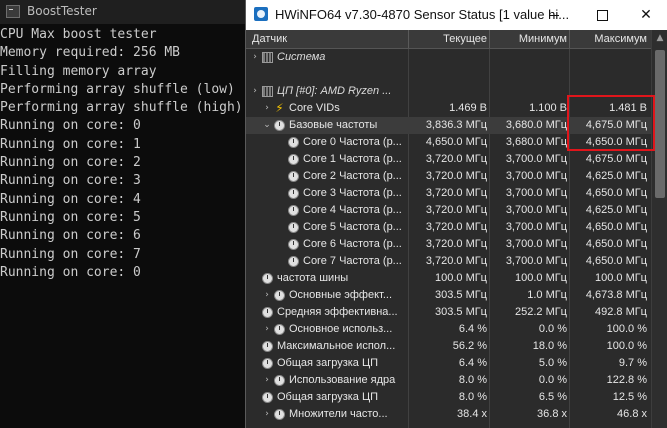 This screenshot has width=667, height=428. Describe the element at coordinates (449, 39) in the screenshot. I see `column-header-current: Текущее` at that location.